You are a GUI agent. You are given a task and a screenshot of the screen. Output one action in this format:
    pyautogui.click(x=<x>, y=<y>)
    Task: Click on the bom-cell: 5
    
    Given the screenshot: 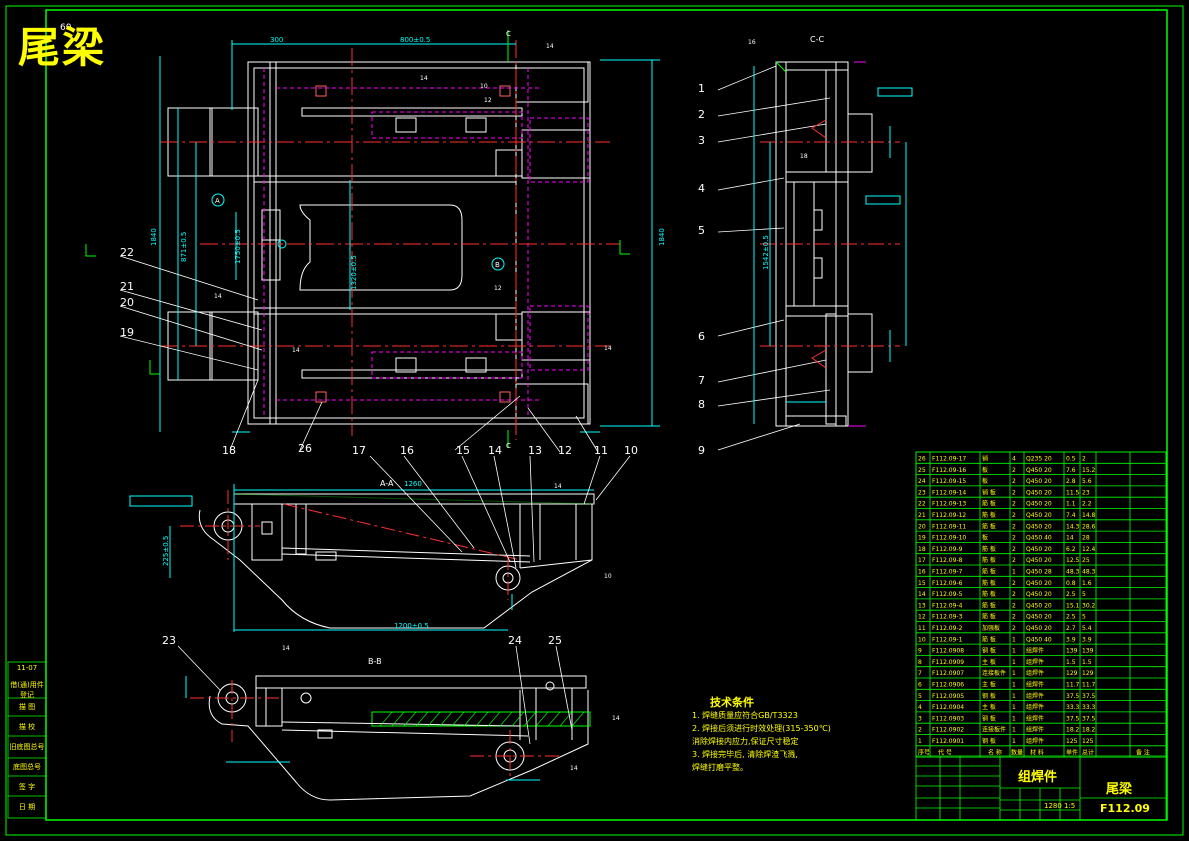 What is the action you would take?
    pyautogui.click(x=1084, y=617)
    